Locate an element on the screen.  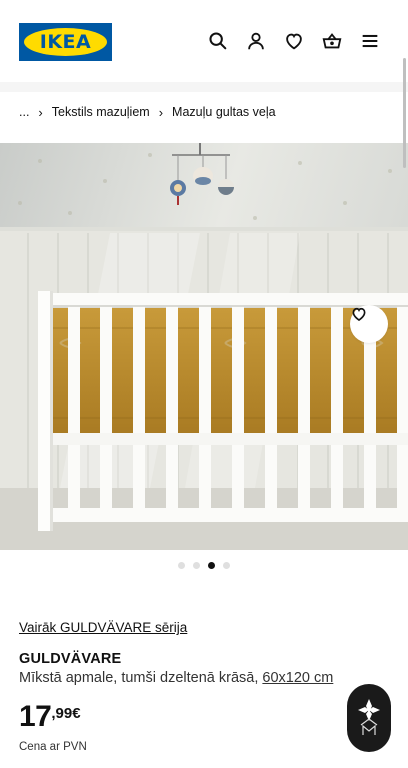
price-integer: 17 is located at coordinates (35, 716).